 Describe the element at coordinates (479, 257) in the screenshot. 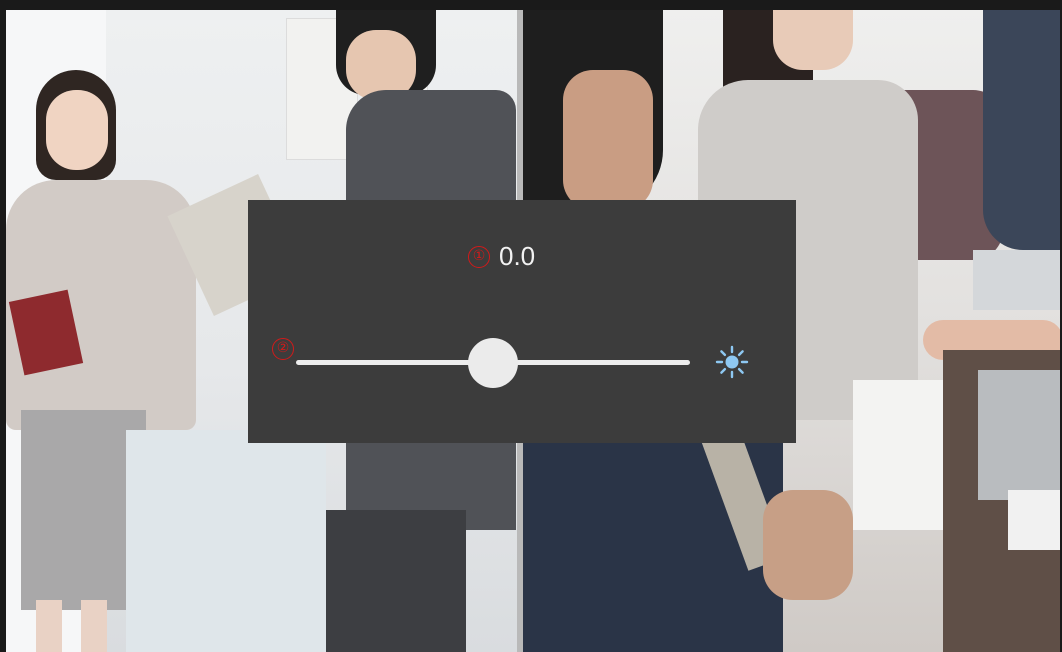

I see `callout-badge-1: ①` at that location.